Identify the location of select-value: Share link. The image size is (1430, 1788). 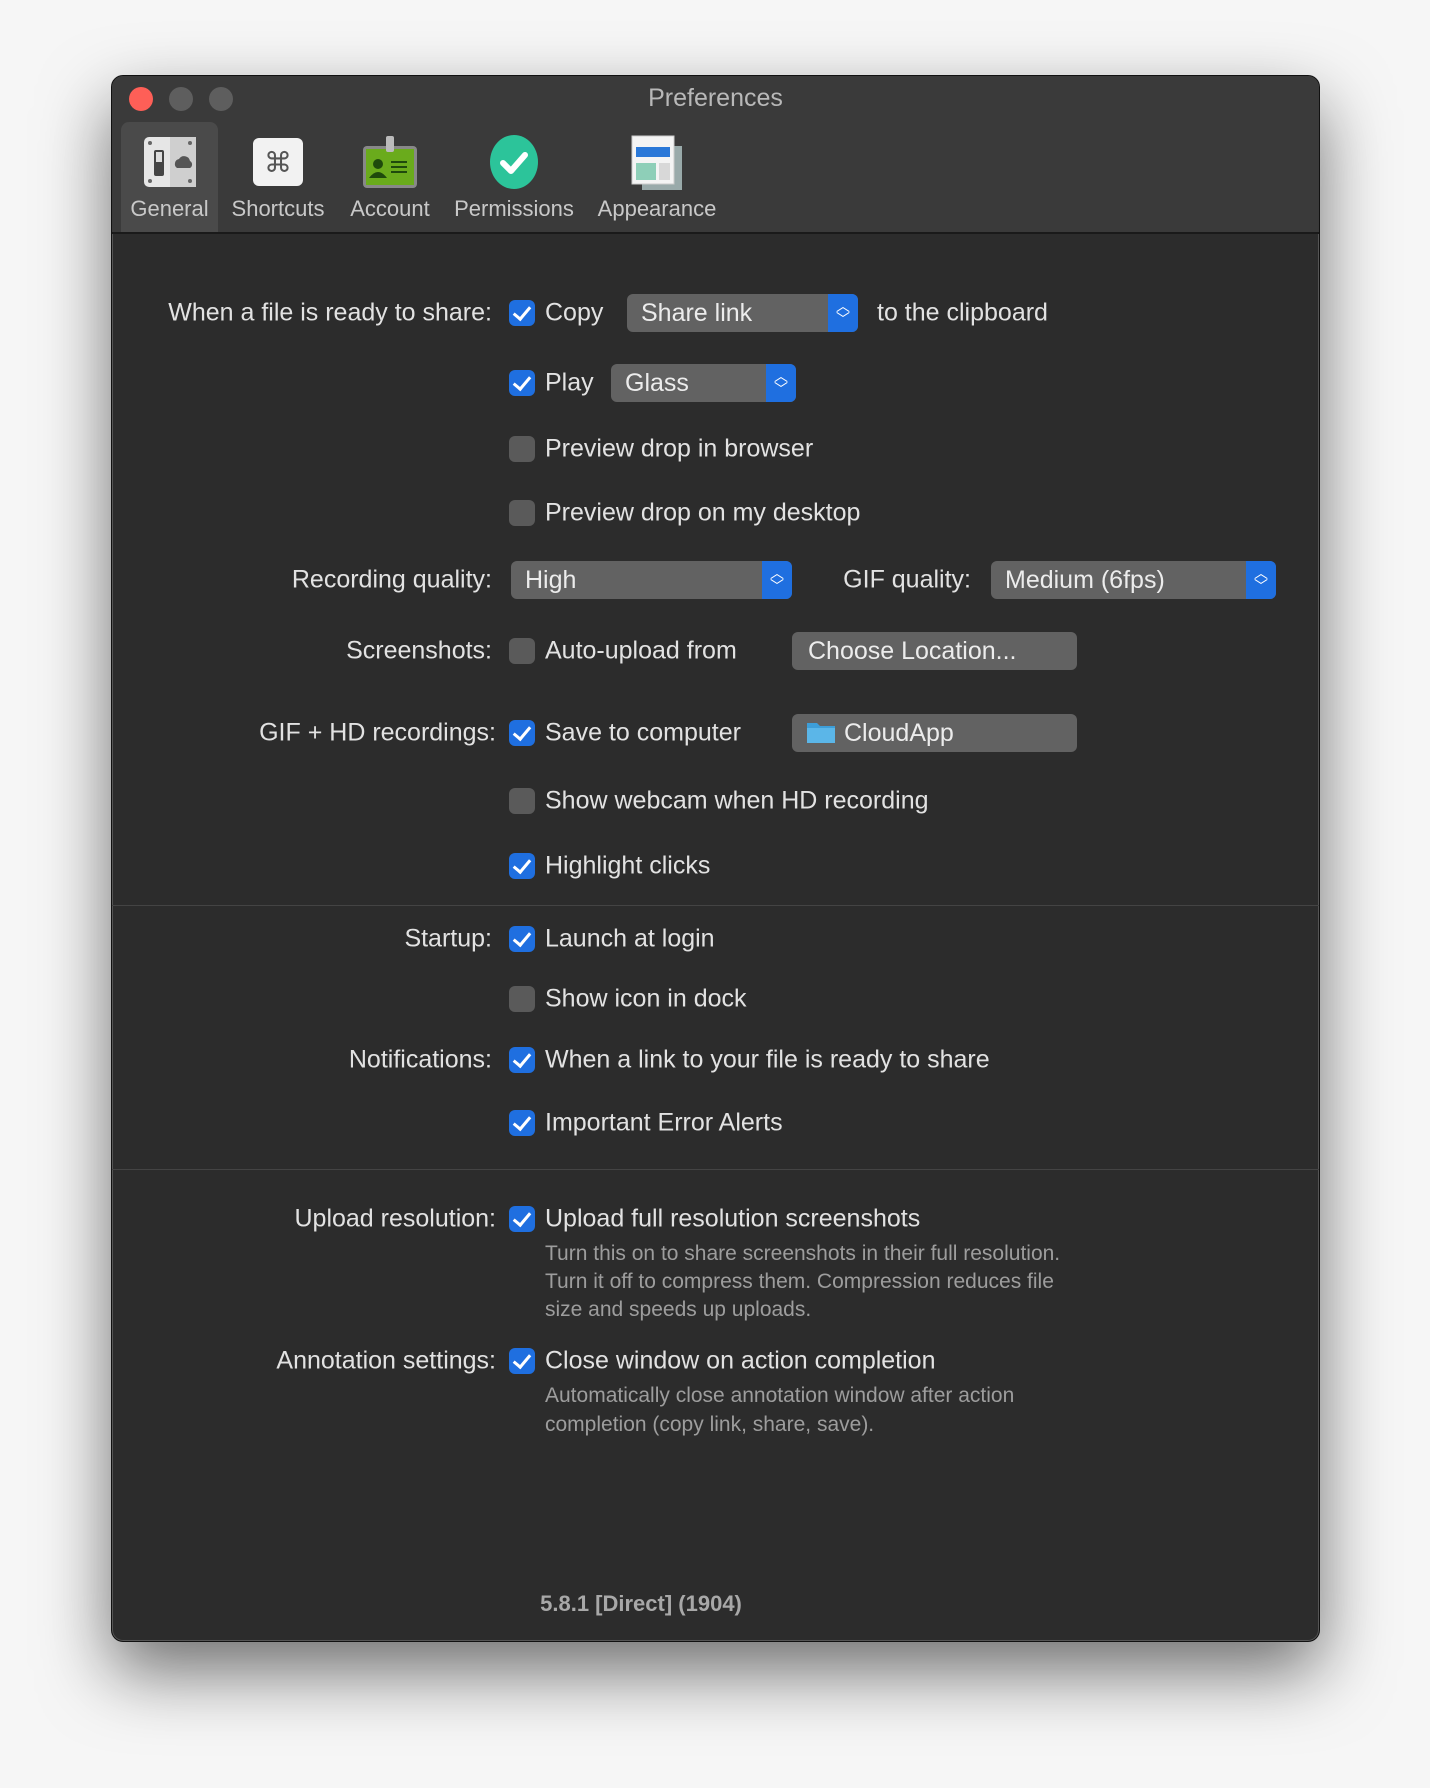
(697, 313).